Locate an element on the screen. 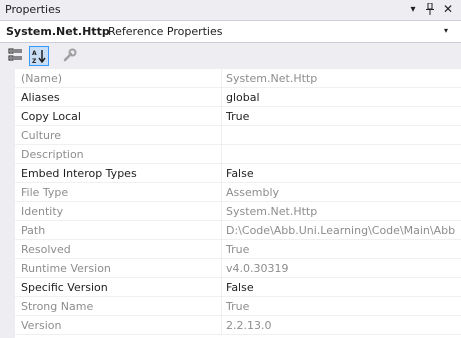  property-row: (Name) System.Net.Http is located at coordinates (238, 78).